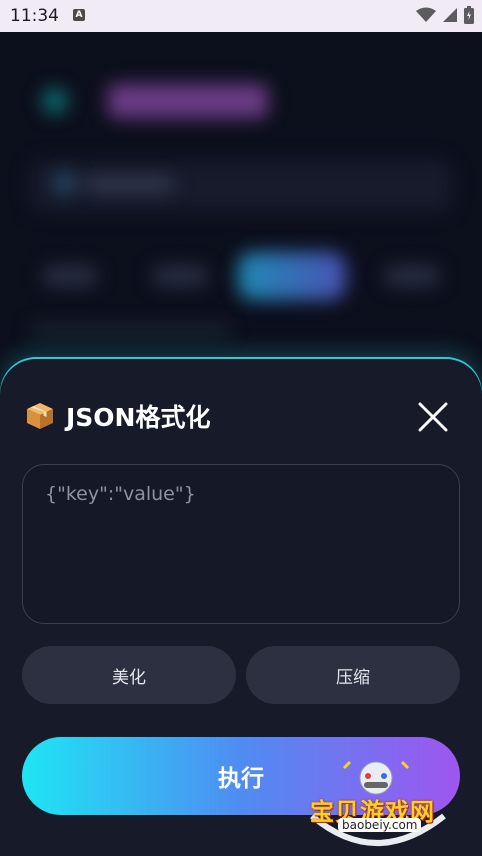  I want to click on compress-button: 压缩, so click(353, 675).